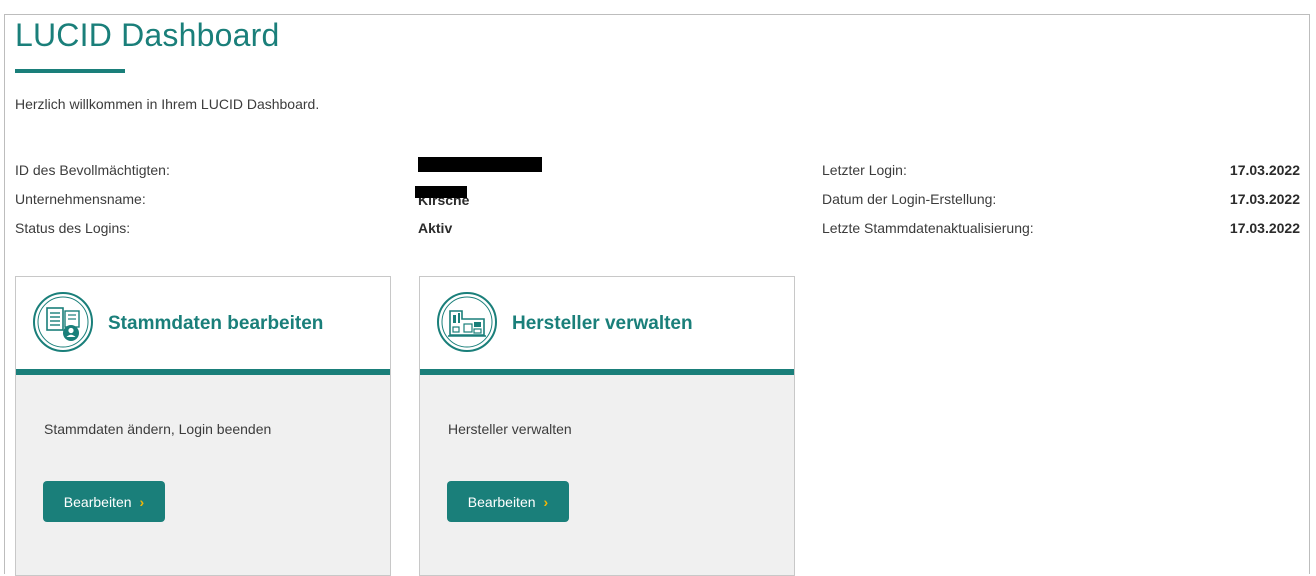 This screenshot has width=1316, height=576. Describe the element at coordinates (73, 228) in the screenshot. I see `login-status-label: Status des Logins:` at that location.